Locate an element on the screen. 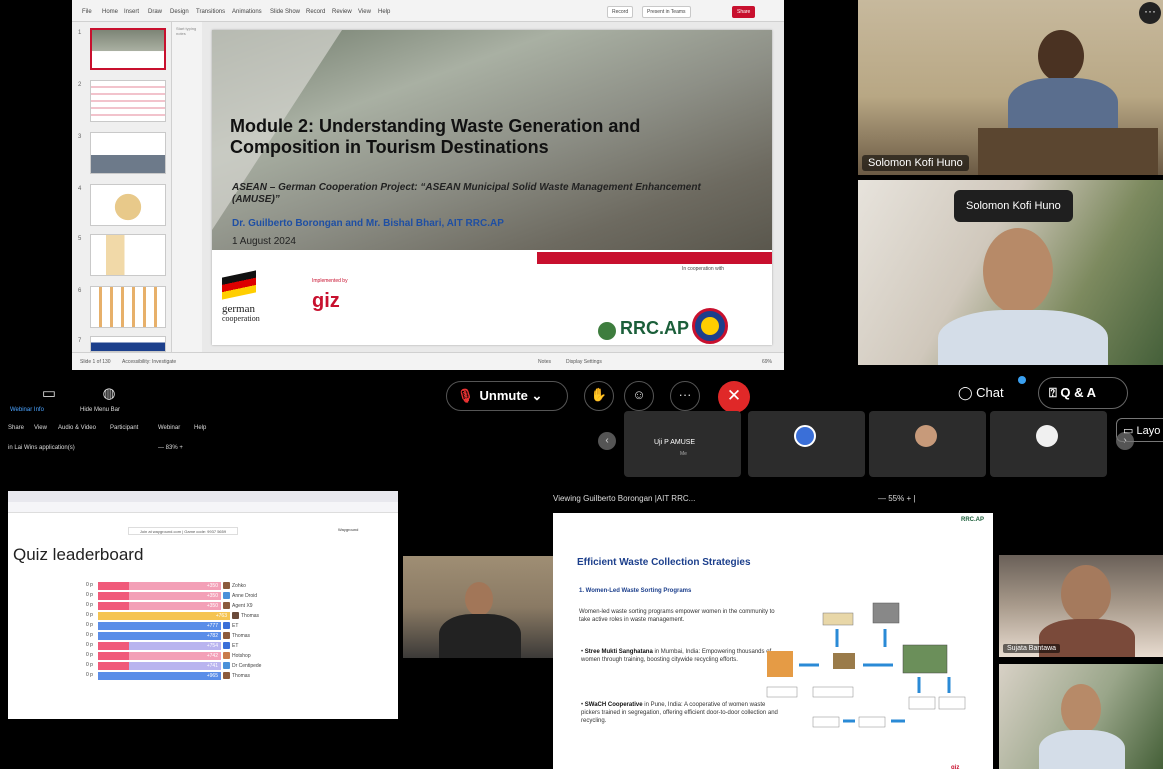  desk is located at coordinates (1068, 151).